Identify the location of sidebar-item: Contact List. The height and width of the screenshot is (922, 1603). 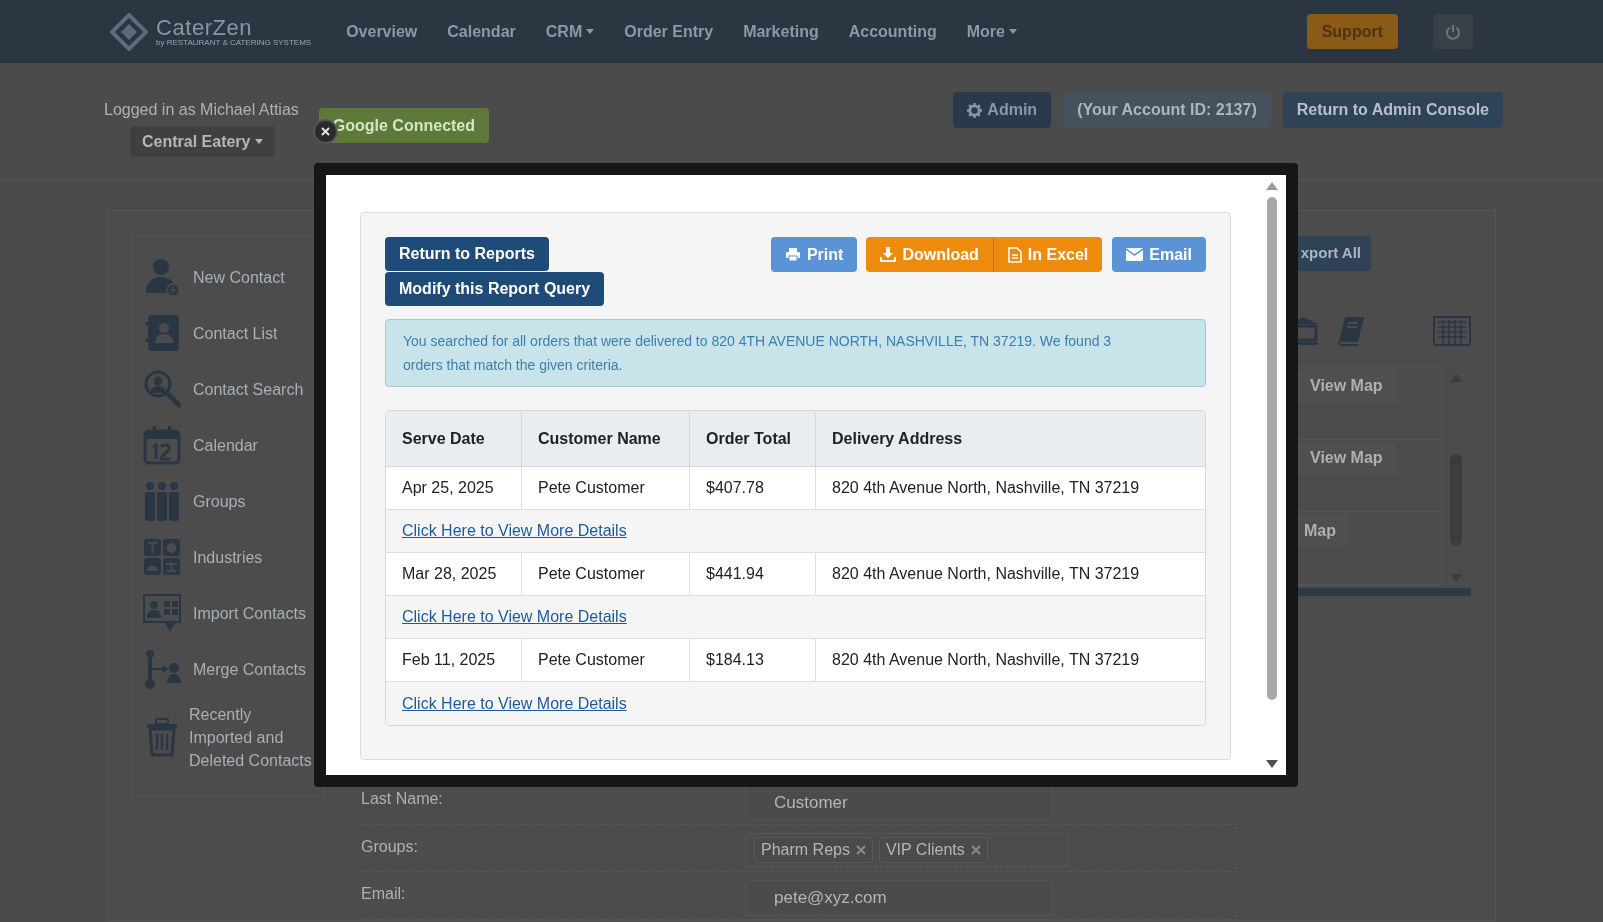
(233, 333).